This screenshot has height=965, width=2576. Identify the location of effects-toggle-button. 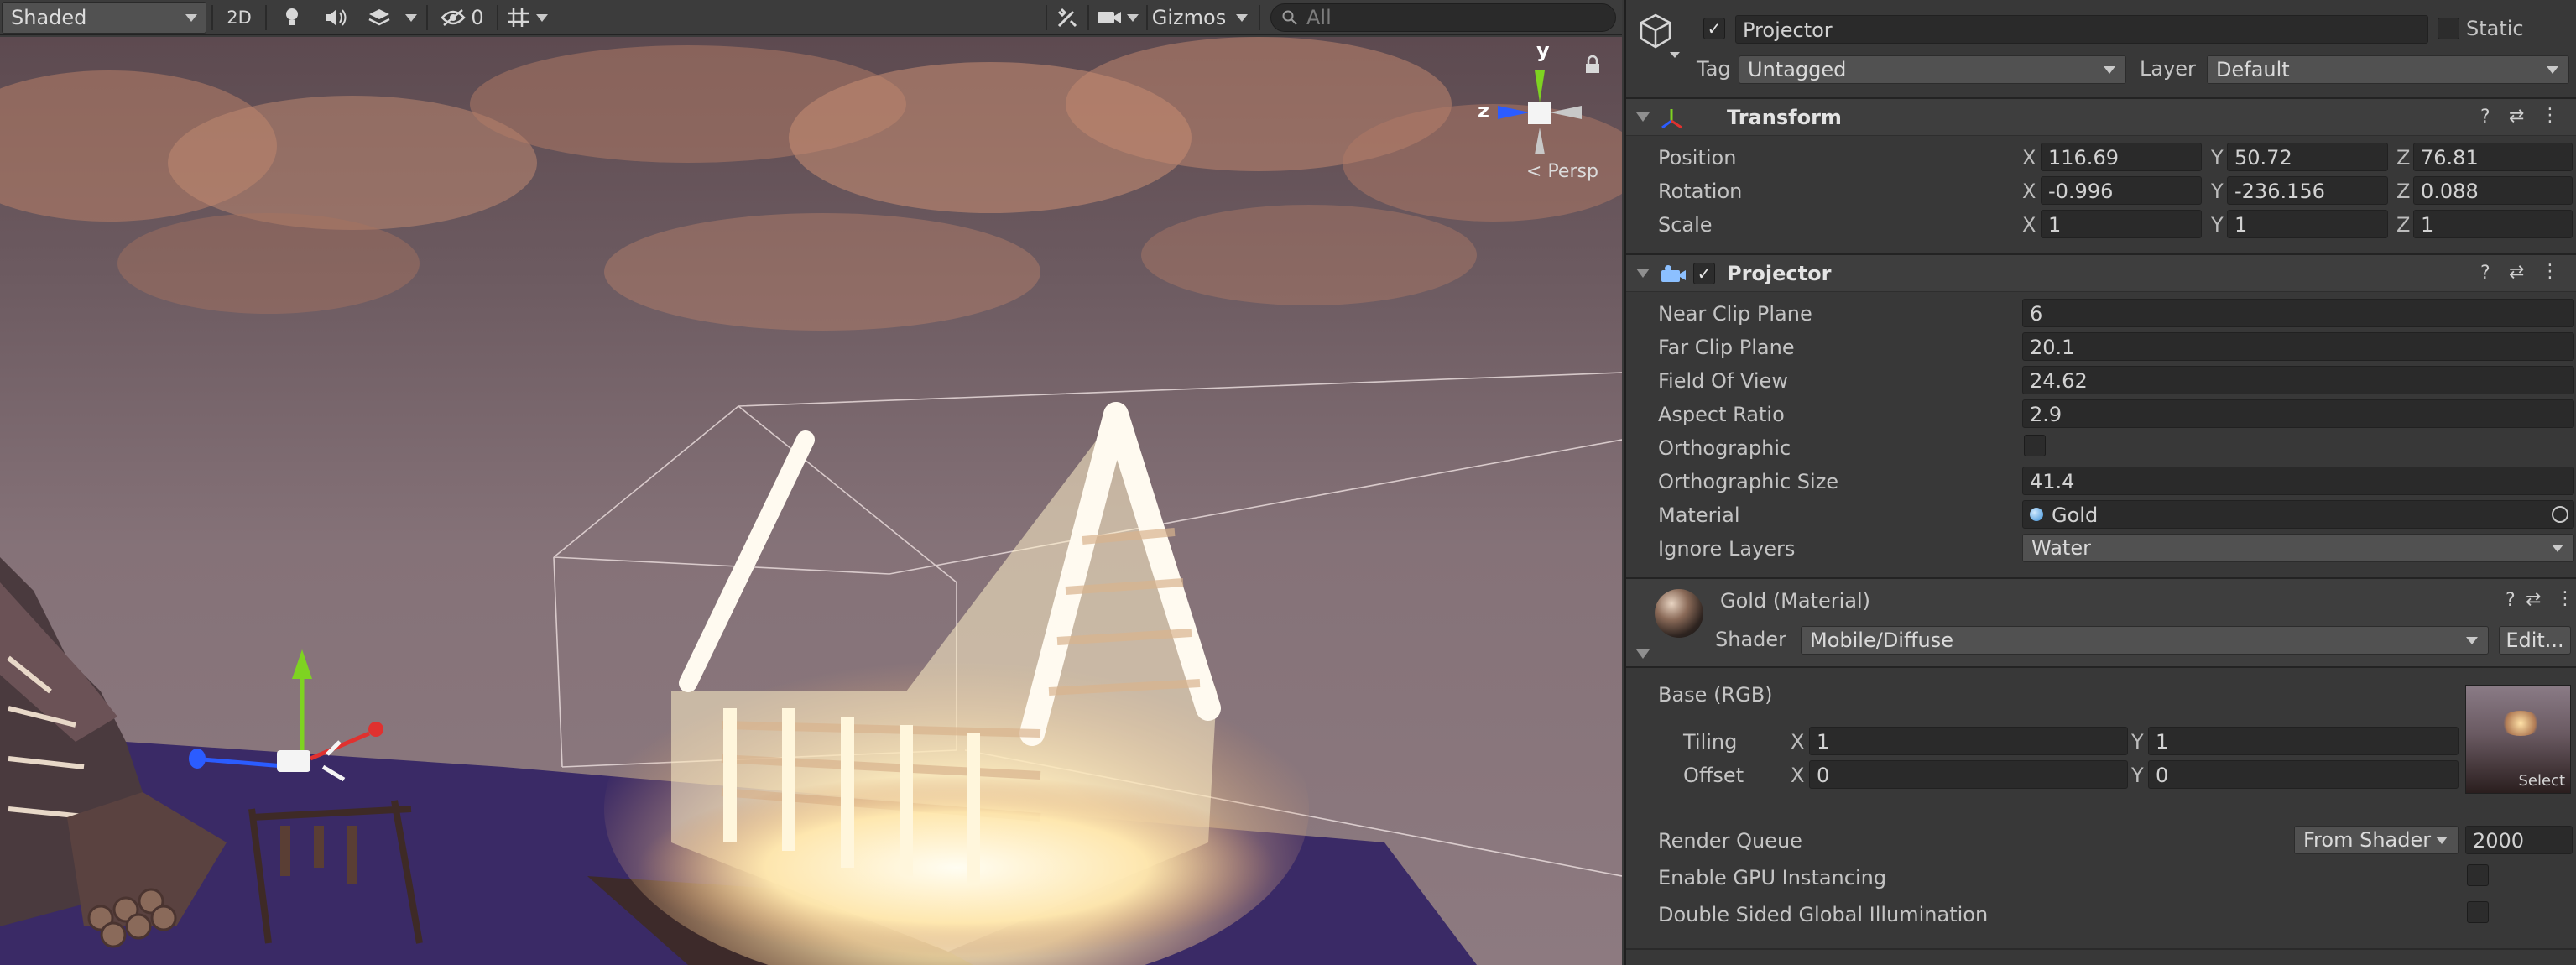
(379, 18).